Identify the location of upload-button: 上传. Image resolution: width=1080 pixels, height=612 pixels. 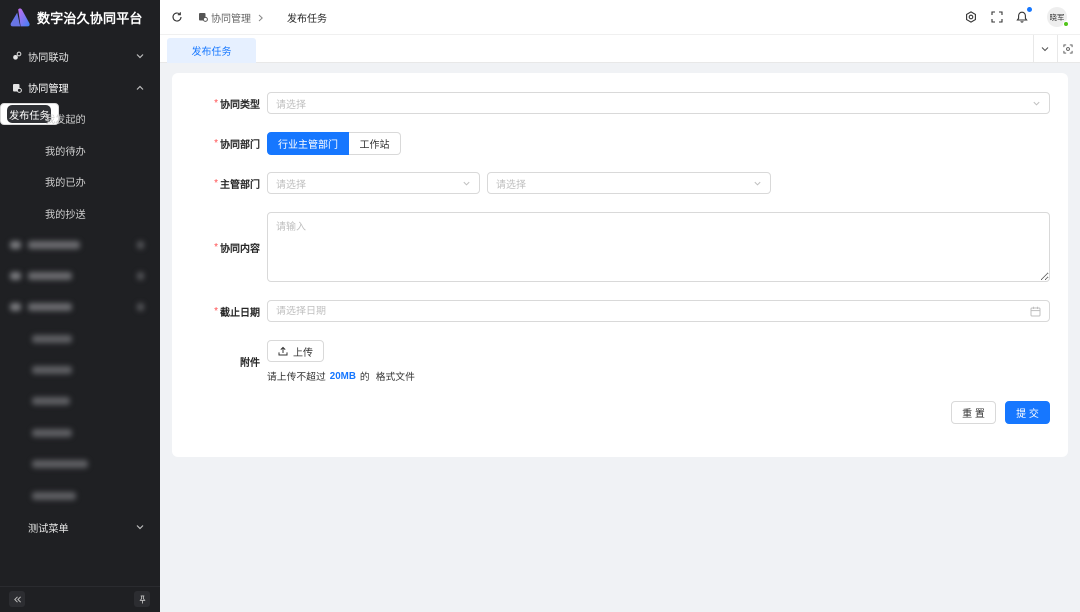
(295, 351).